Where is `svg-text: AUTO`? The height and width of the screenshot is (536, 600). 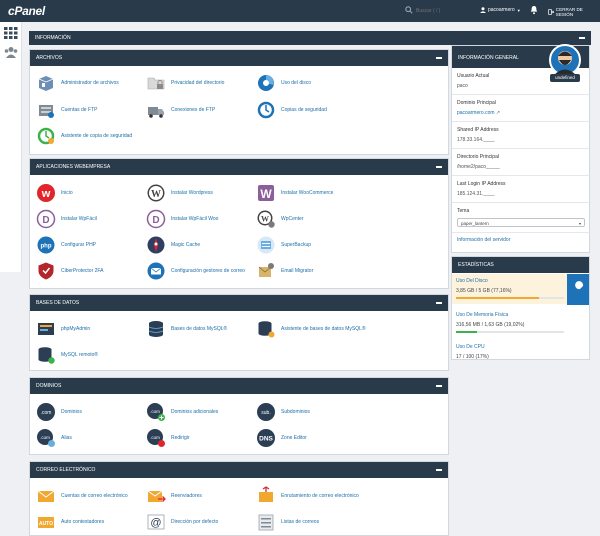 svg-text: AUTO is located at coordinates (46, 524).